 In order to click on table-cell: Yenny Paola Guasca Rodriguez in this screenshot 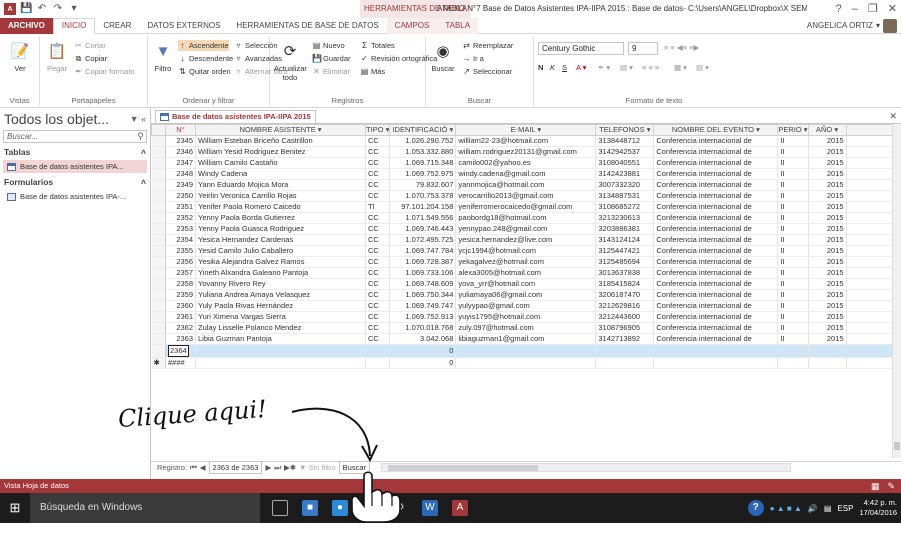, I will do `click(280, 229)`.